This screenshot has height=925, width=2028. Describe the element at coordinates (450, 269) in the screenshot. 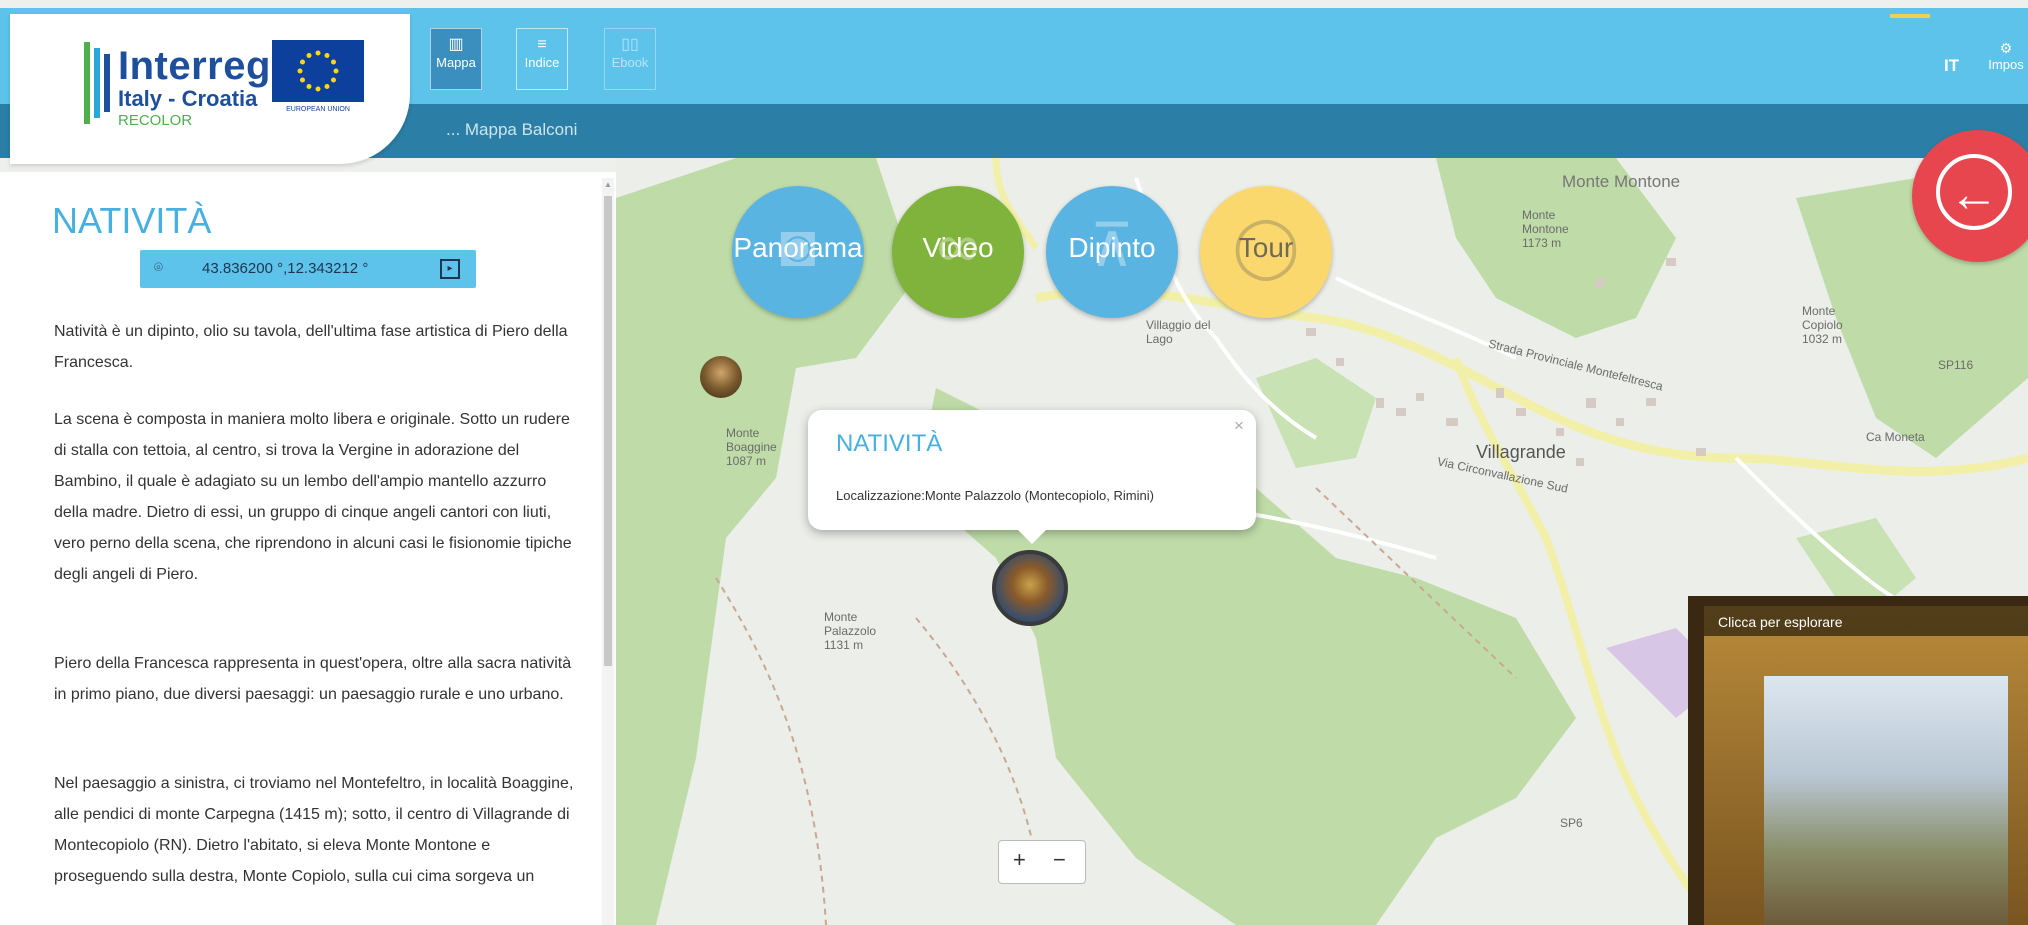

I see `open-location-icon: ▸` at that location.